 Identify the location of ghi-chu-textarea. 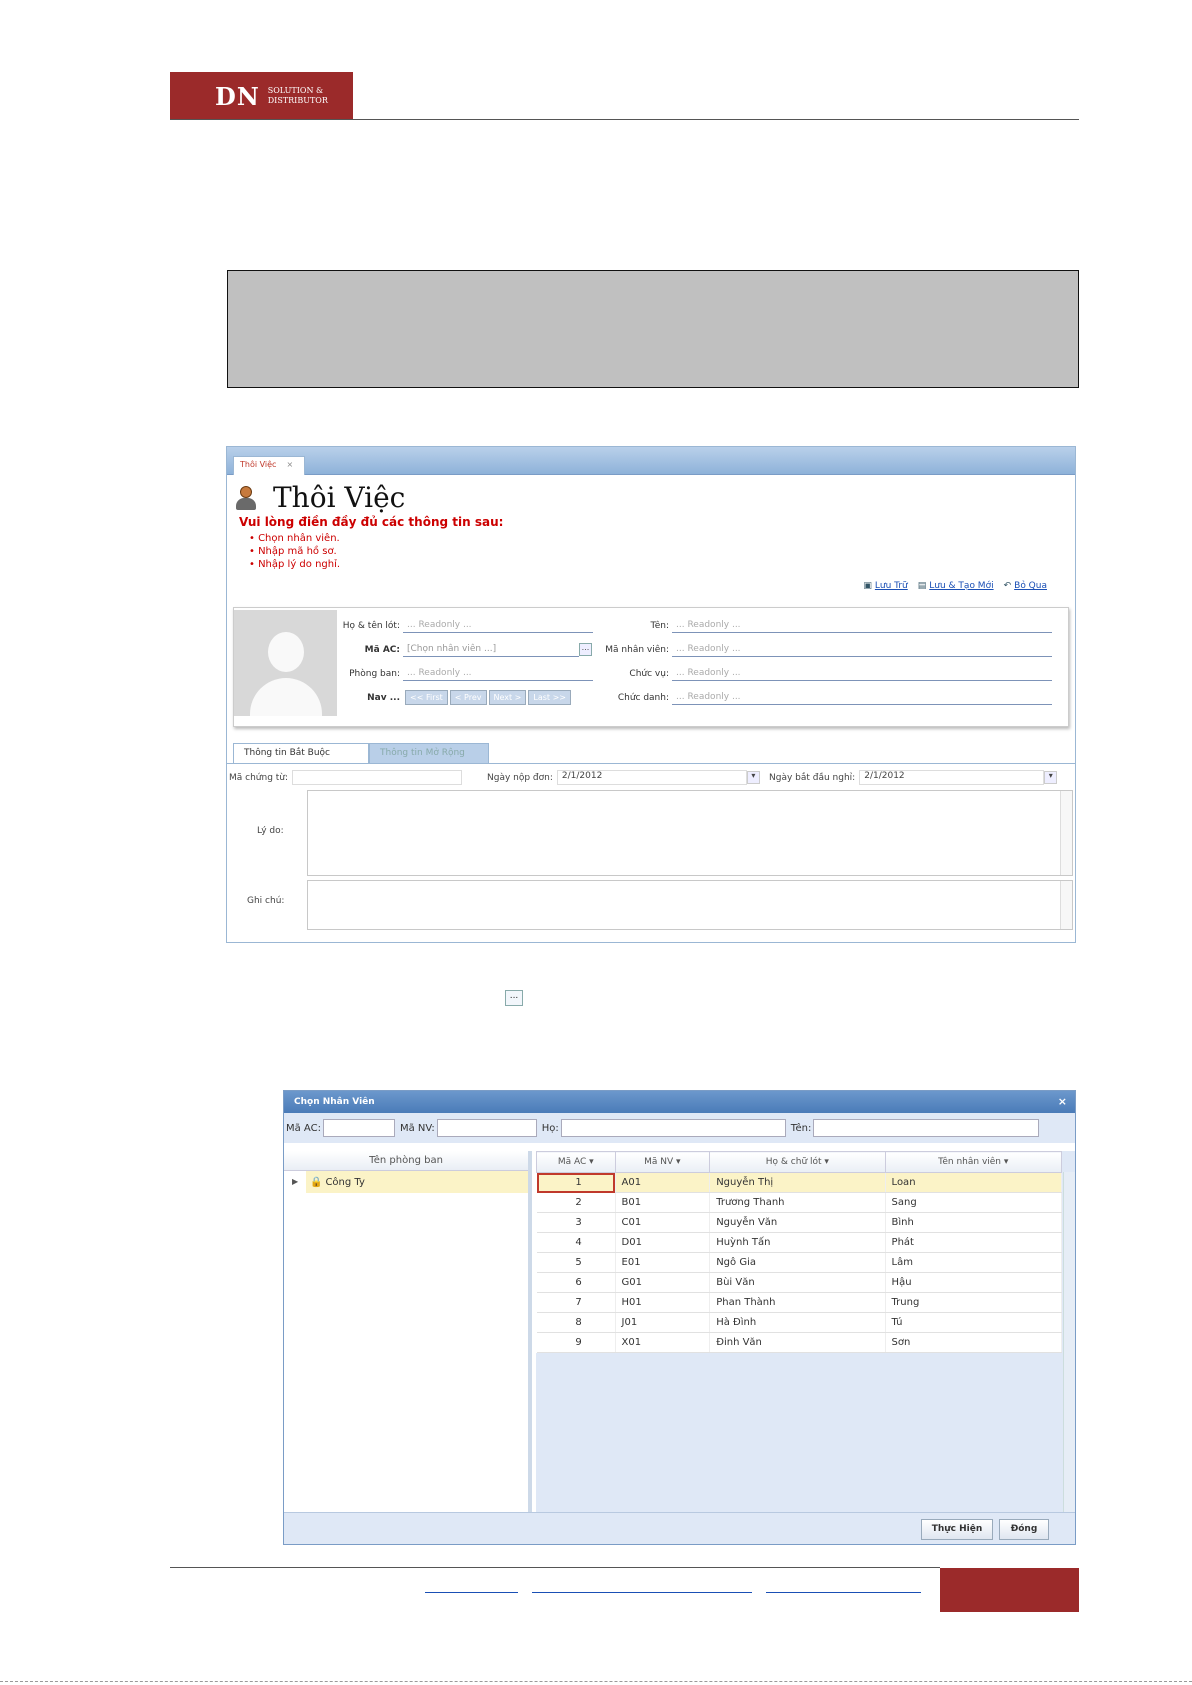
(690, 905).